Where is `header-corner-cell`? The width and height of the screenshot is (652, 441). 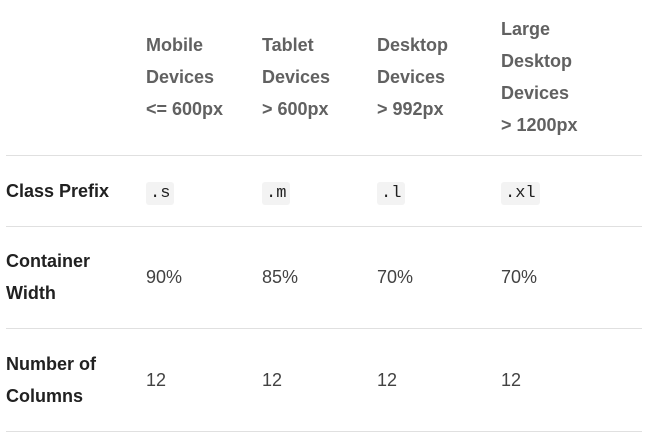 header-corner-cell is located at coordinates (76, 77).